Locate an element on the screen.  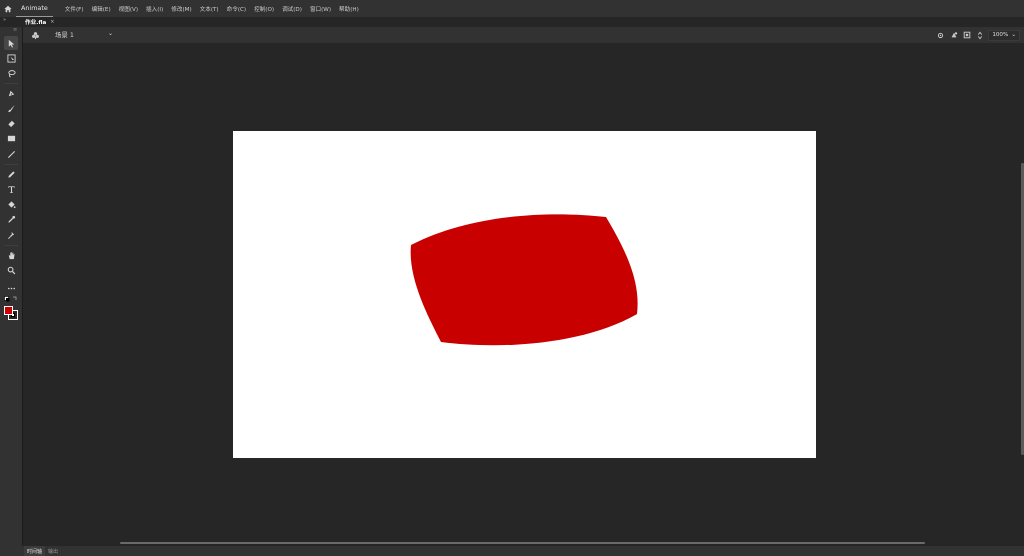
menu-item-6: 命令(C) is located at coordinates (236, 9).